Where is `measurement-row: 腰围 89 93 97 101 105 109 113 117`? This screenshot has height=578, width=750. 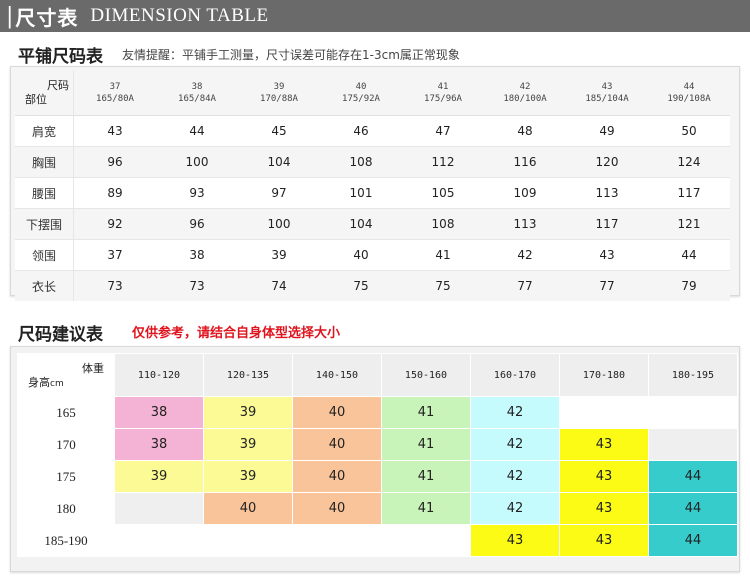
measurement-row: 腰围 89 93 97 101 105 109 113 117 is located at coordinates (372, 193).